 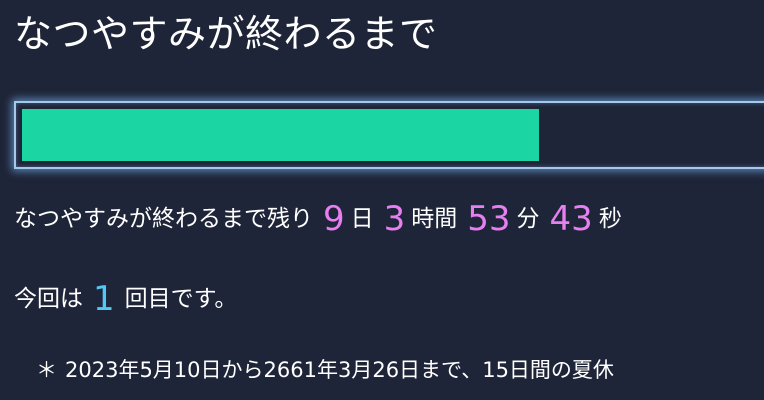 I want to click on remaining-days-unit: 日, so click(x=362, y=219).